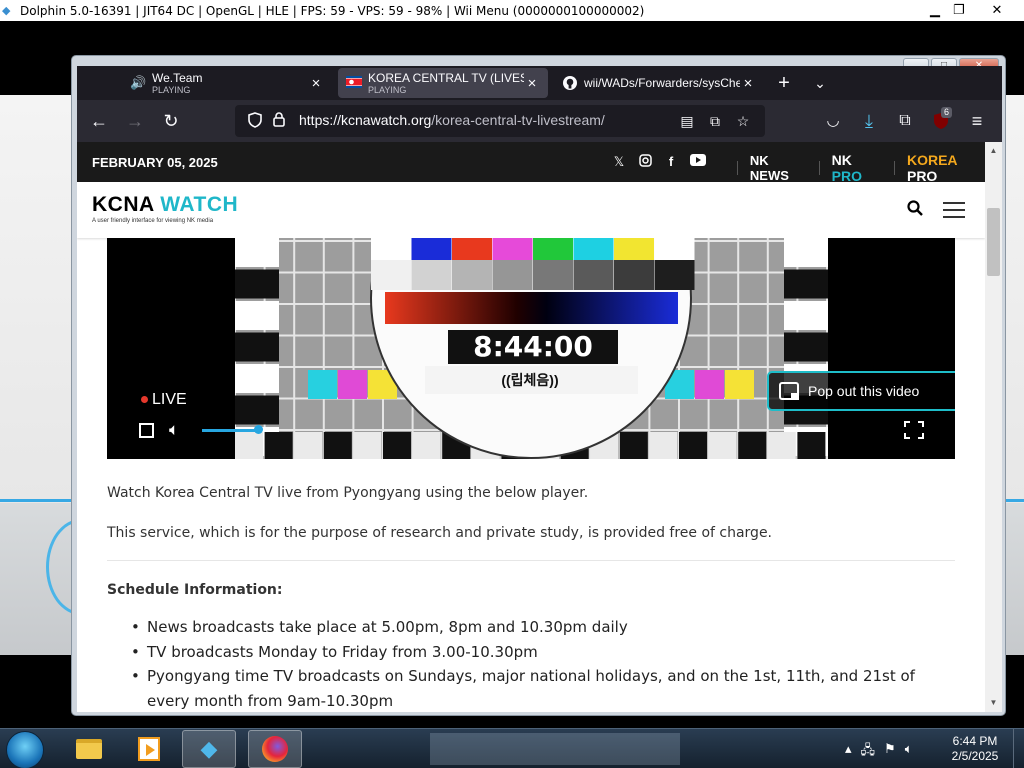  I want to click on tab-korea-central-tv: KOREA CENTRAL TV (LIVESTREAM) PLAYING ×, so click(443, 83).